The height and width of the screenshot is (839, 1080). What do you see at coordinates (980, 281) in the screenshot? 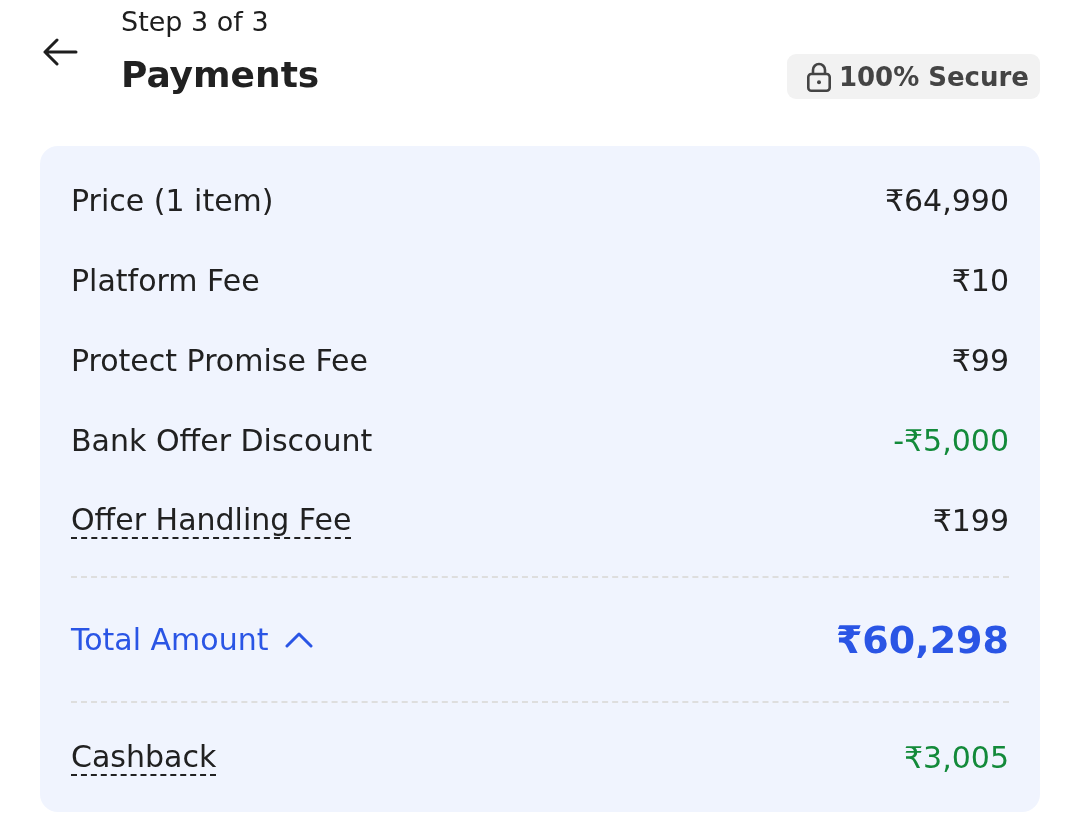
I see `summary-amount: ₹10` at bounding box center [980, 281].